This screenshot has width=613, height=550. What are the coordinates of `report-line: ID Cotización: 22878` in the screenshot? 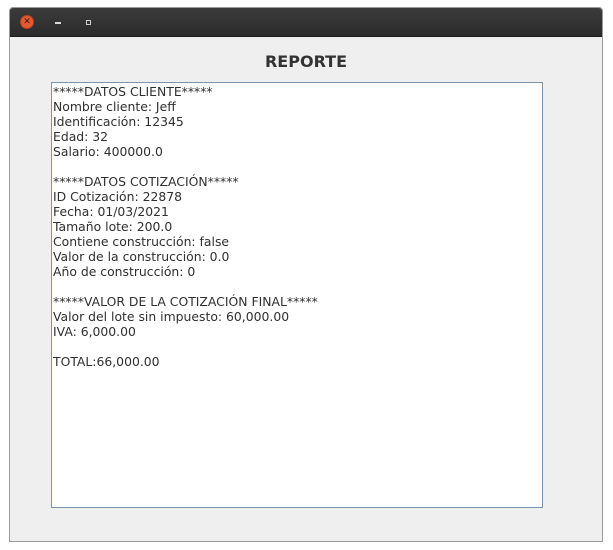 It's located at (117, 196).